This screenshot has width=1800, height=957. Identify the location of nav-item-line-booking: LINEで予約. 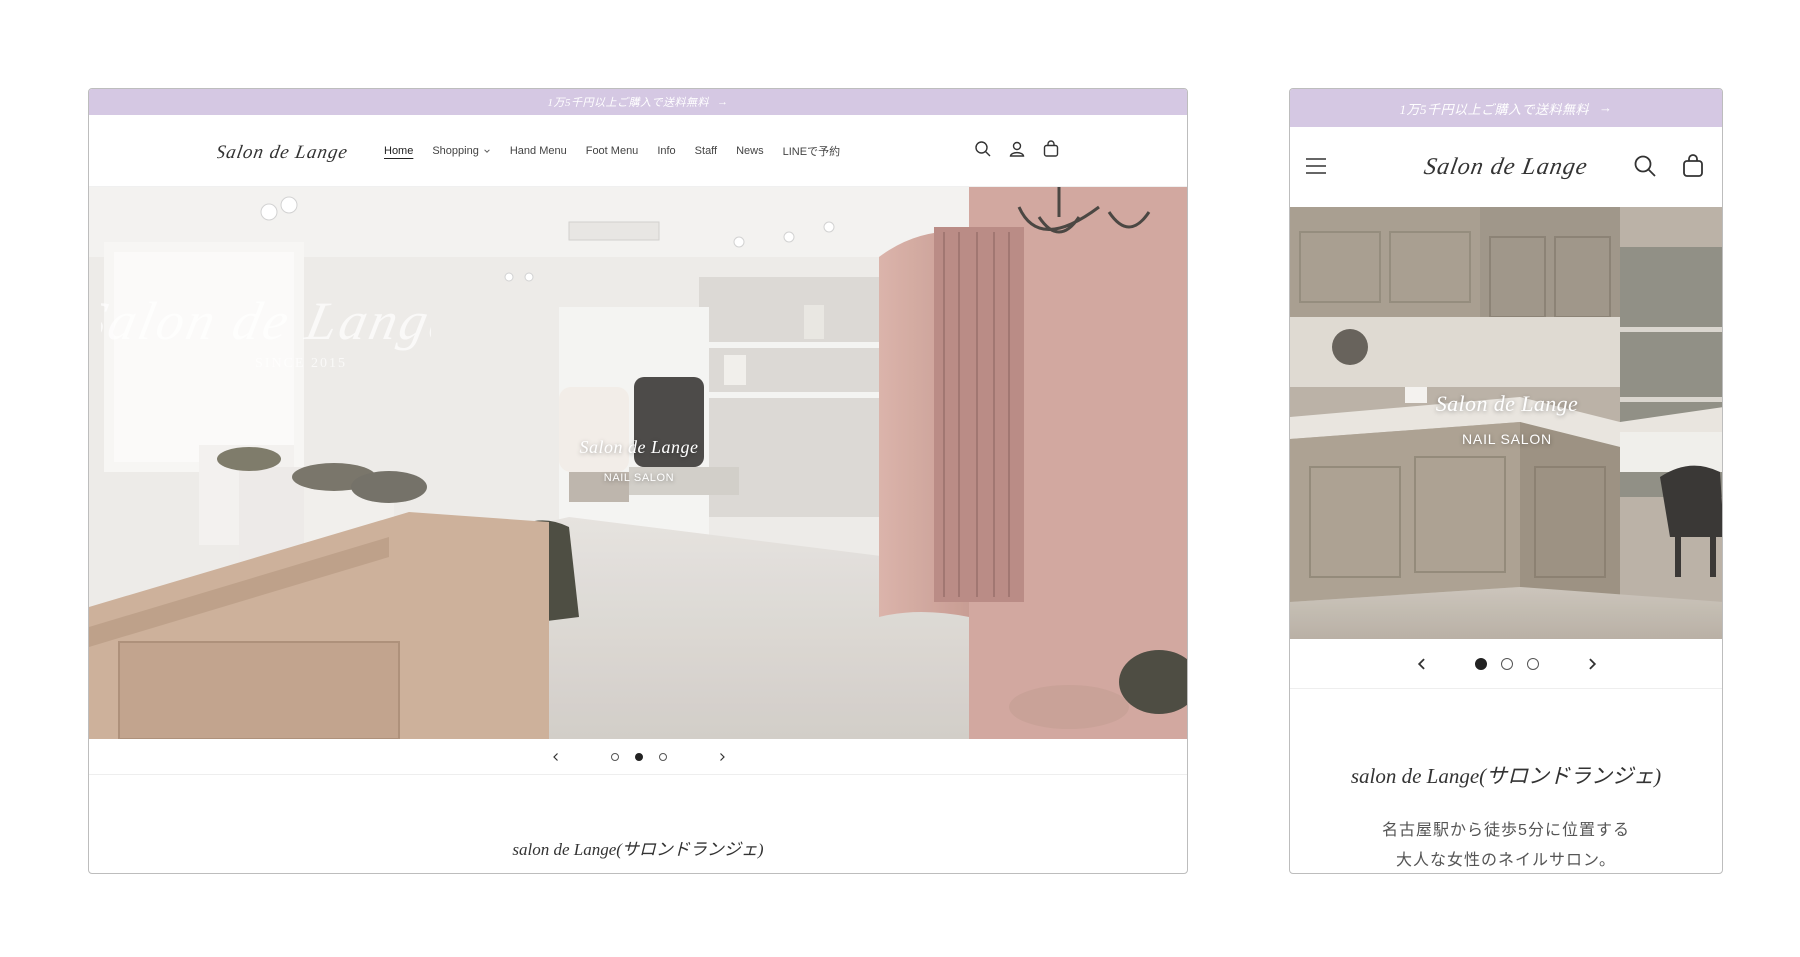
(811, 151).